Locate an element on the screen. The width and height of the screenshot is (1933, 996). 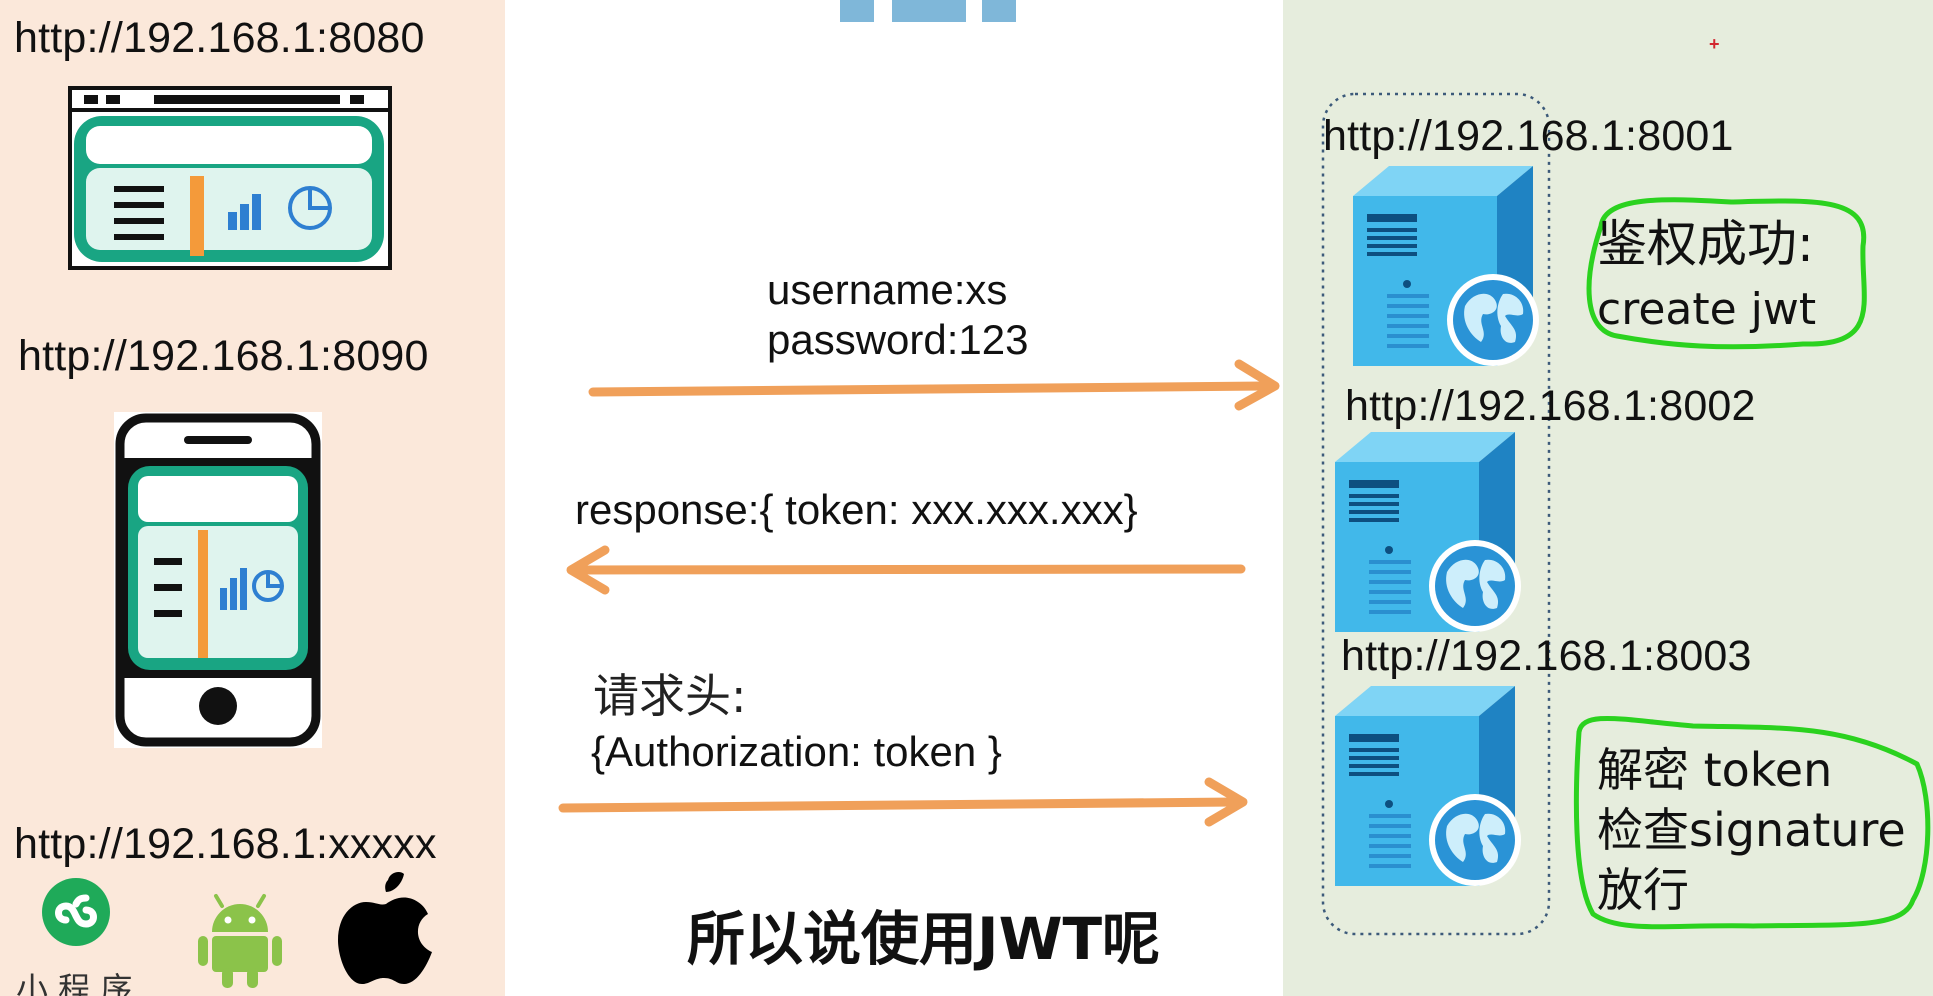
apple-icon is located at coordinates (385, 928).